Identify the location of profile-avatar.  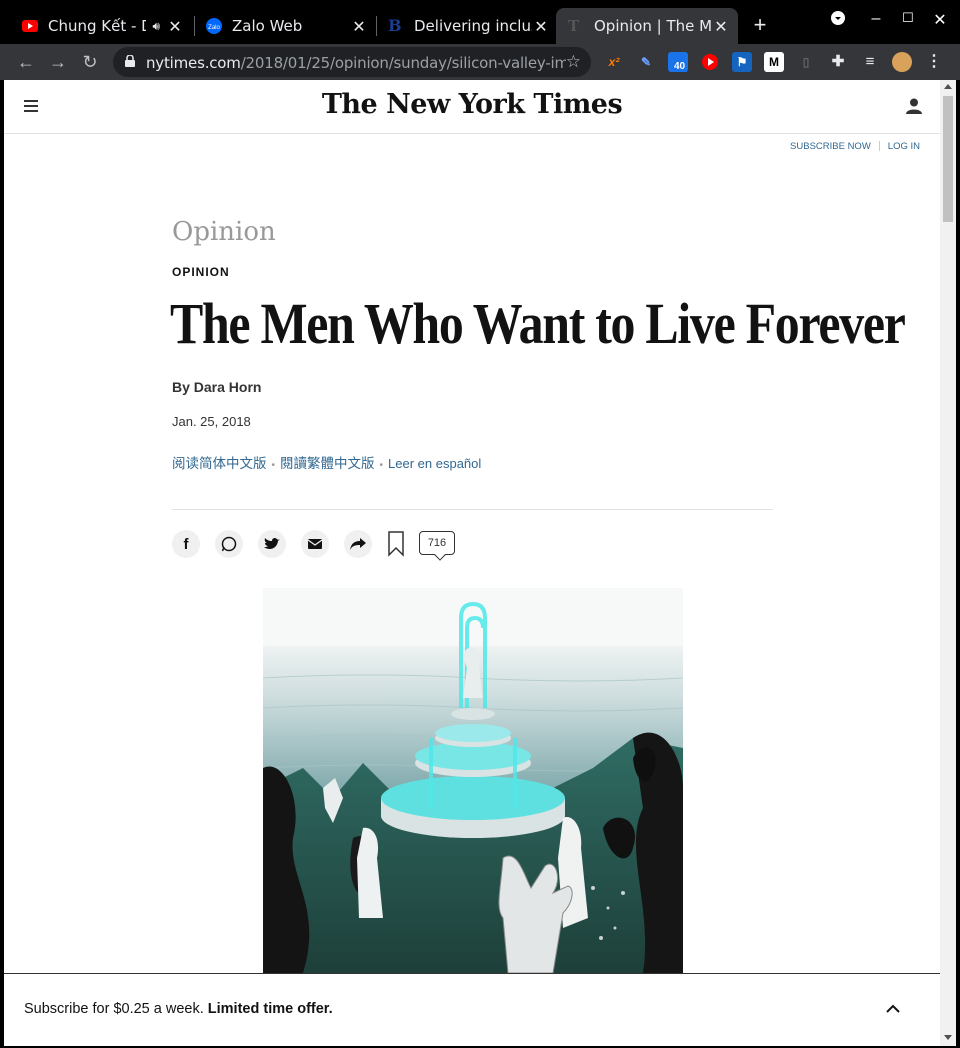
(902, 62).